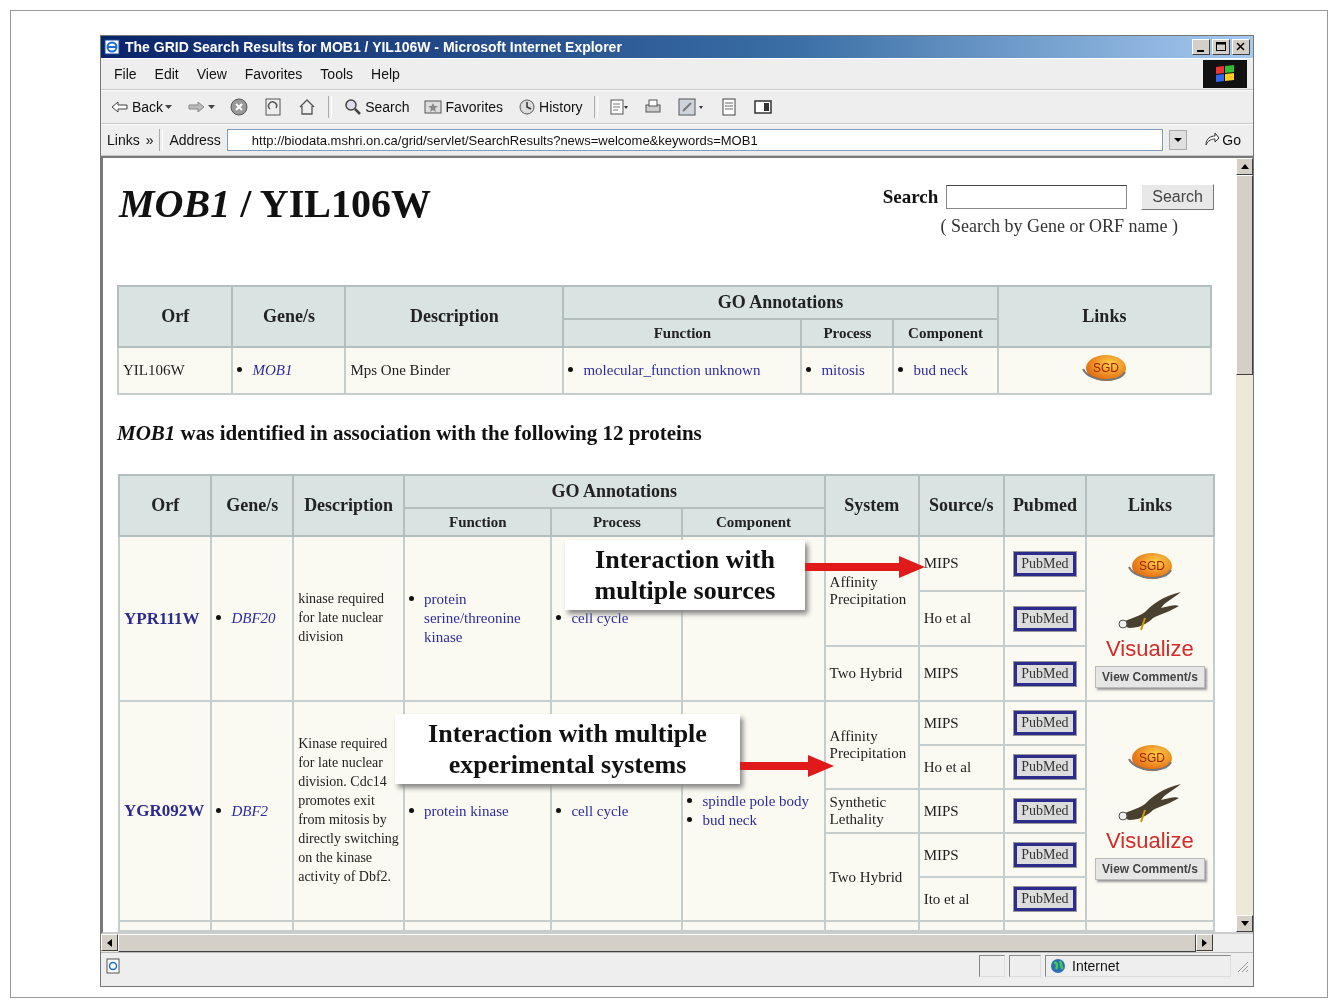  I want to click on menu-item: Favorites, so click(273, 74).